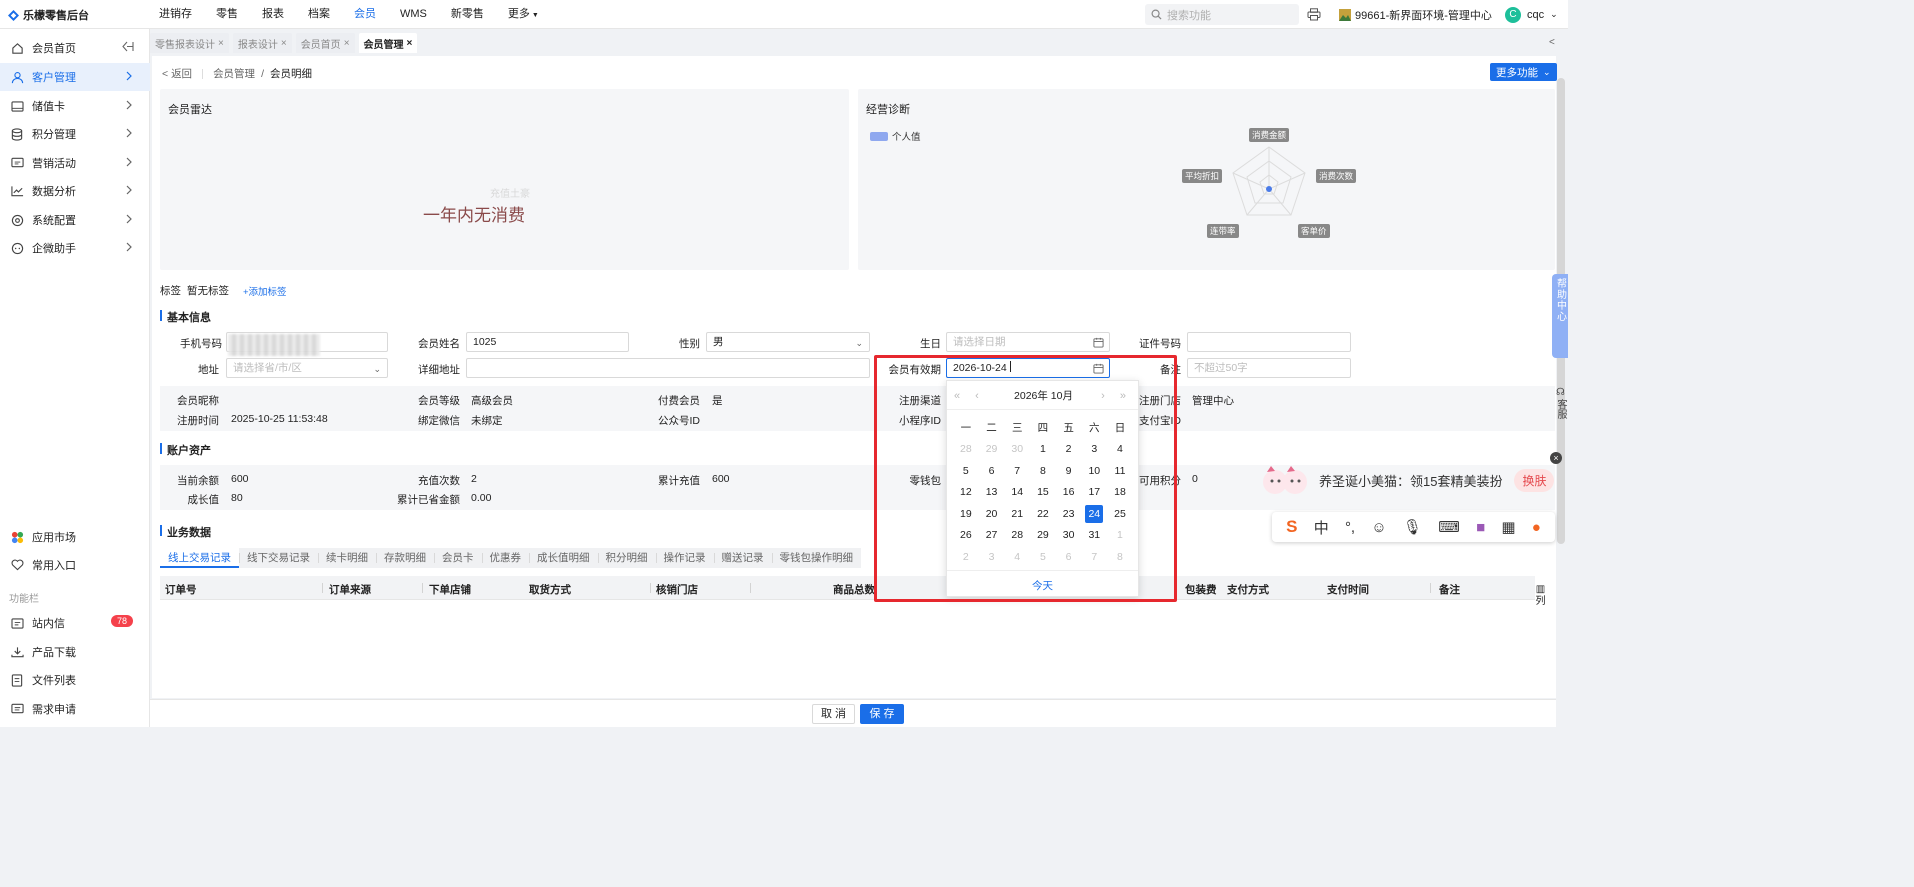  What do you see at coordinates (788, 342) in the screenshot?
I see `gender-select: 男 ⌄` at bounding box center [788, 342].